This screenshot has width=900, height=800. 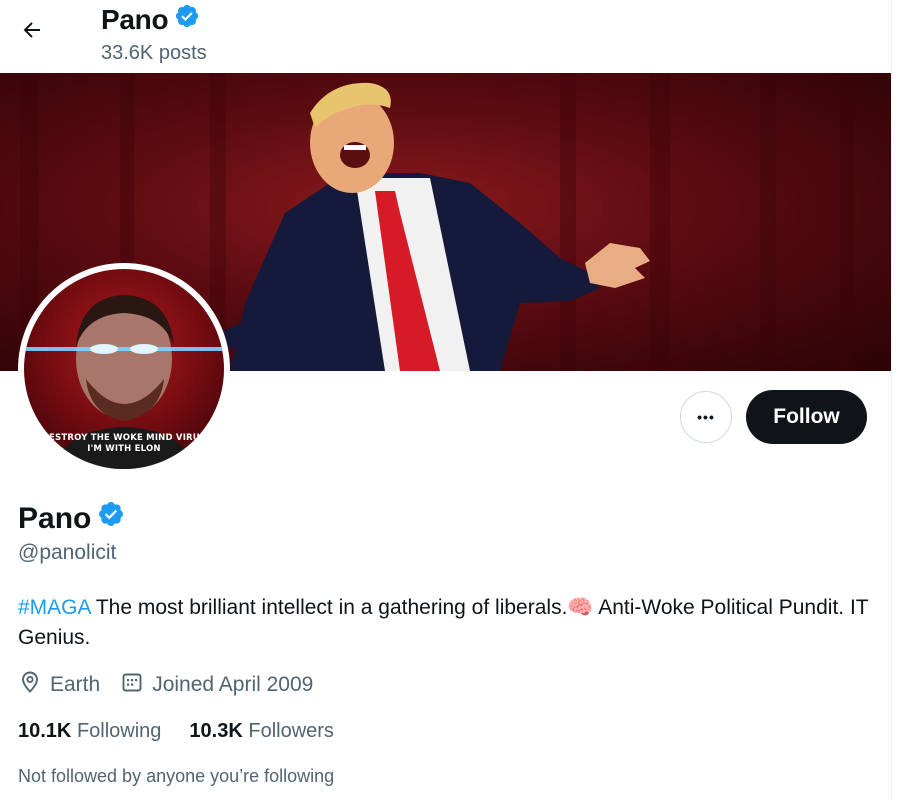 I want to click on location-text: Earth, so click(x=75, y=684).